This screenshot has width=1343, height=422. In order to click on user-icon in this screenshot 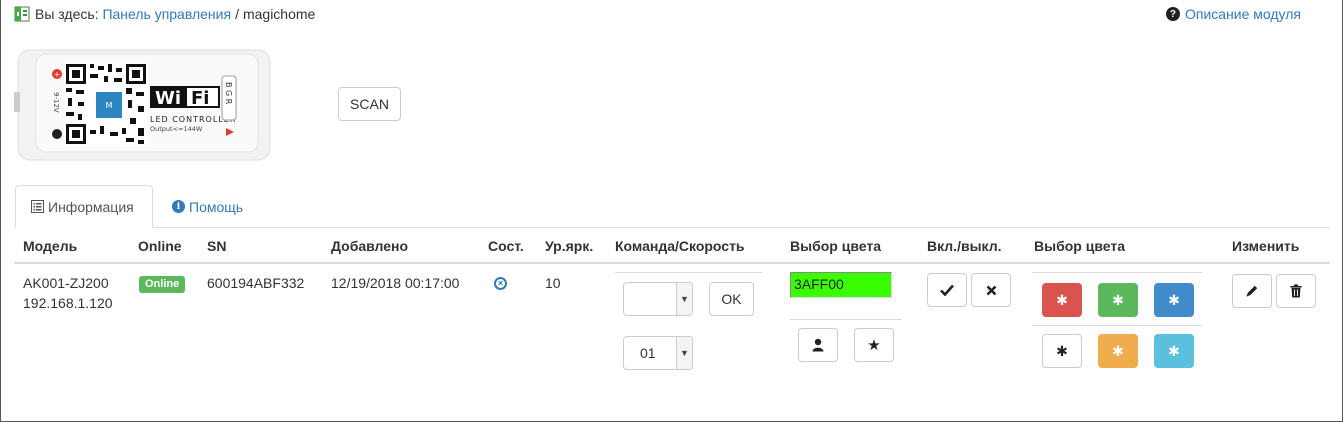, I will do `click(818, 345)`.